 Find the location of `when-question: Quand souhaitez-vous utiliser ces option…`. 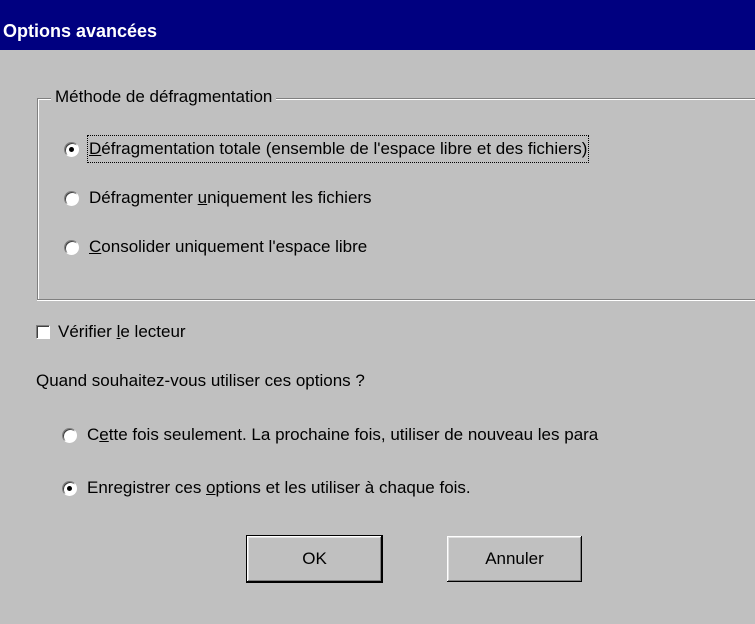

when-question: Quand souhaitez-vous utiliser ces option… is located at coordinates (200, 380).